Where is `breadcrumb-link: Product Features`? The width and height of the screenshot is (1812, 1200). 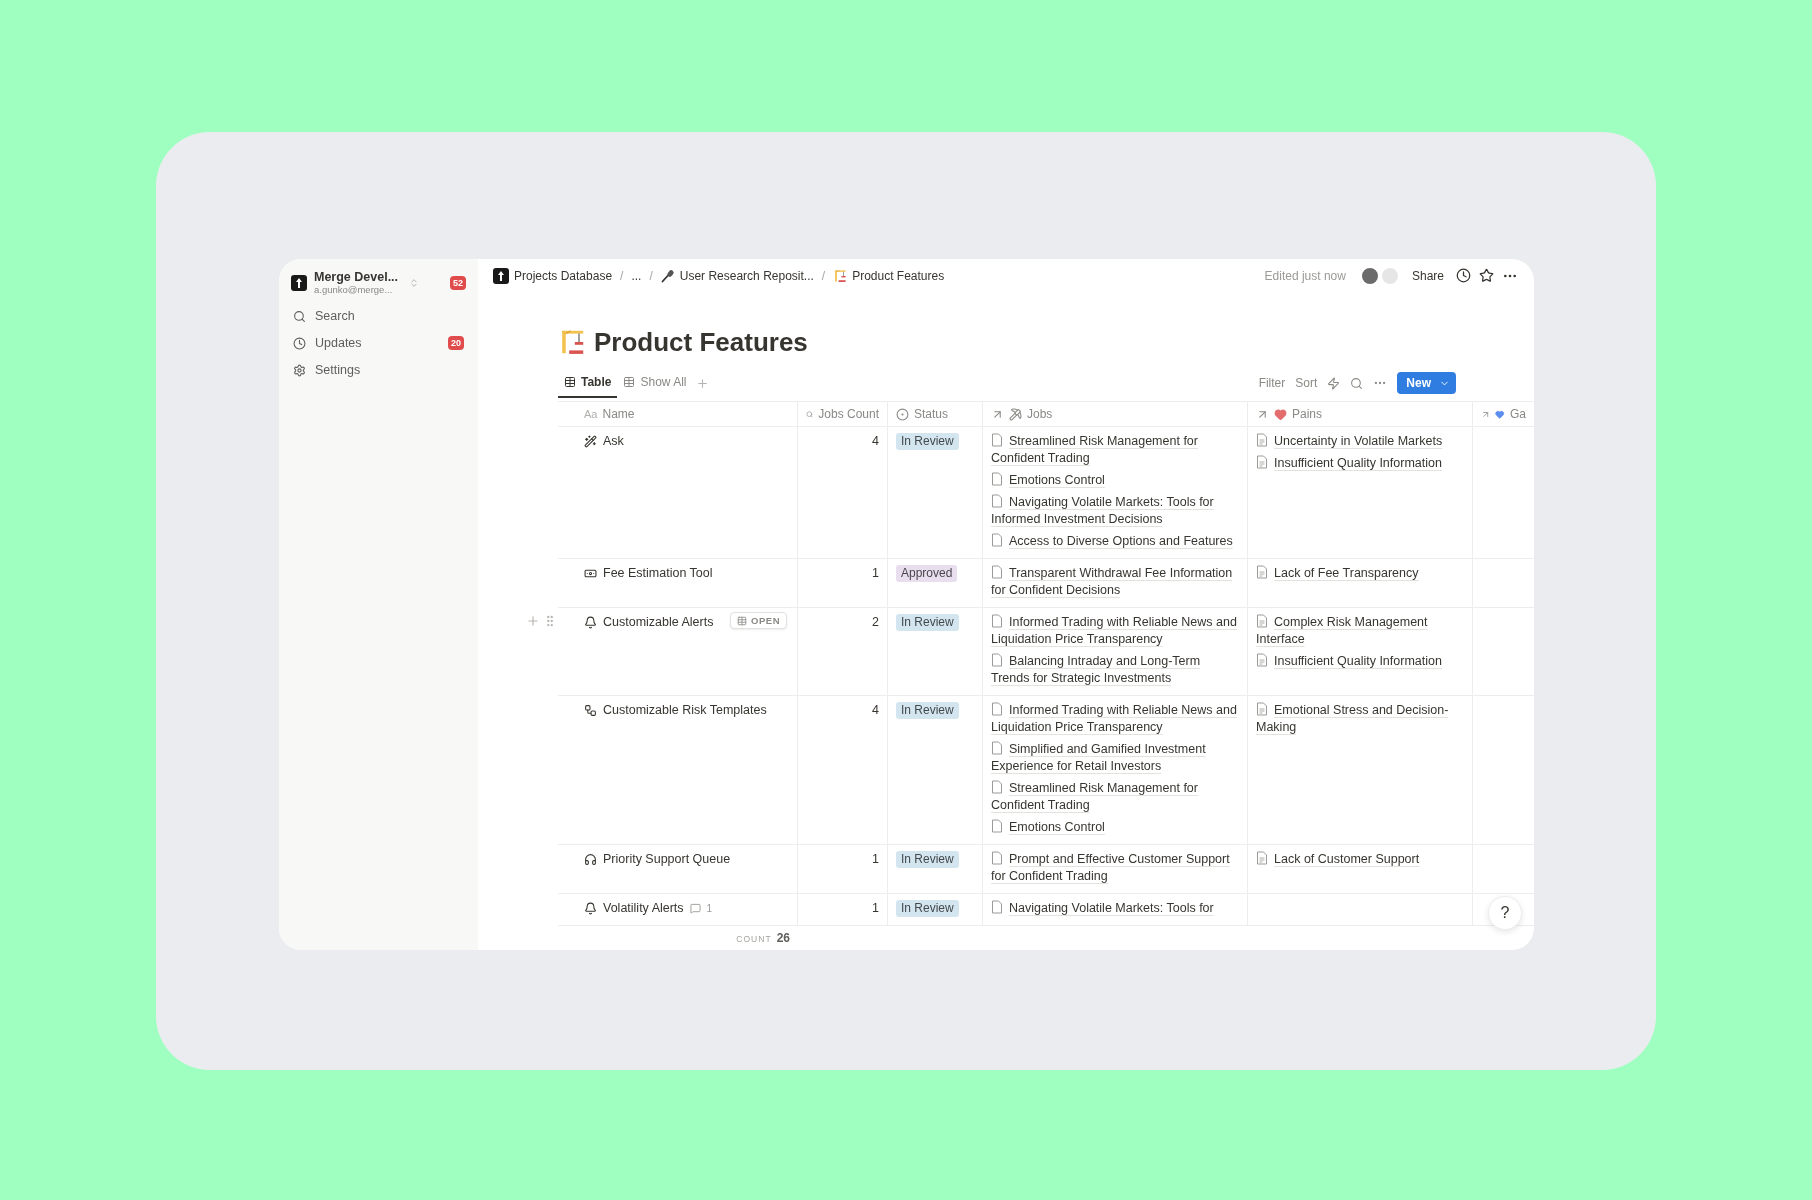 breadcrumb-link: Product Features is located at coordinates (889, 275).